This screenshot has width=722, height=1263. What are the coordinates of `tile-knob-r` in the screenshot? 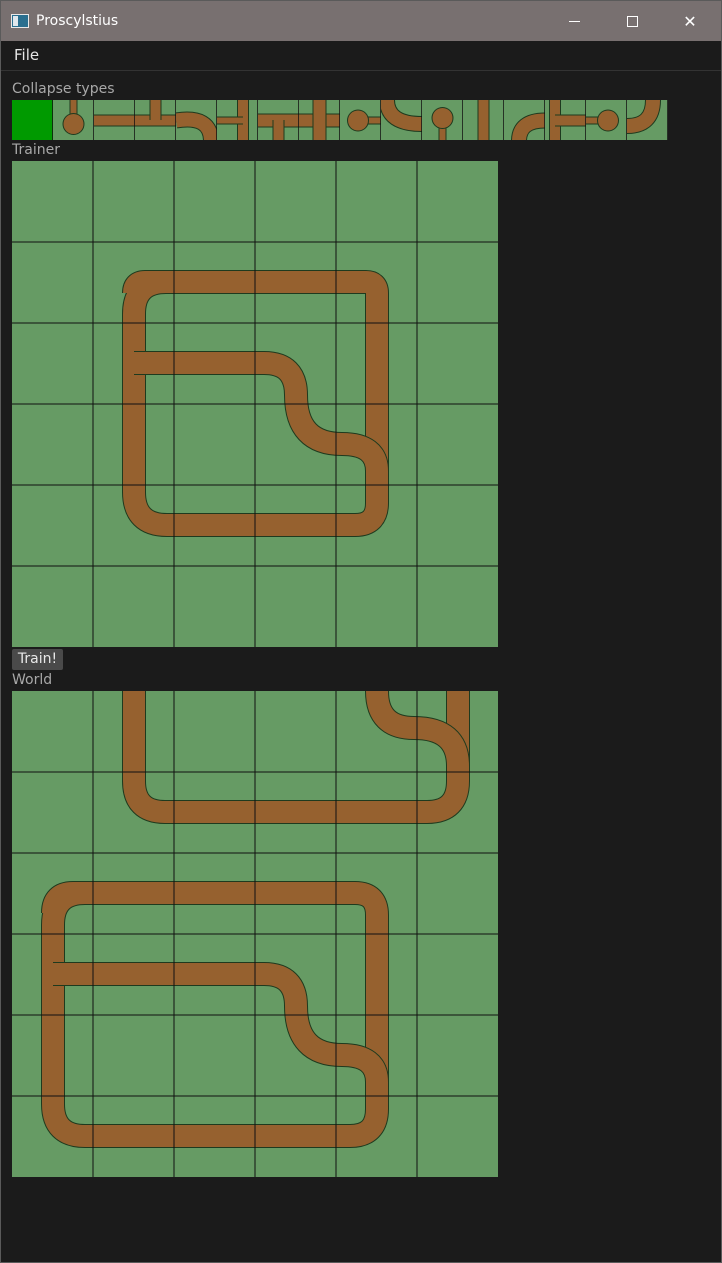 It's located at (358, 120).